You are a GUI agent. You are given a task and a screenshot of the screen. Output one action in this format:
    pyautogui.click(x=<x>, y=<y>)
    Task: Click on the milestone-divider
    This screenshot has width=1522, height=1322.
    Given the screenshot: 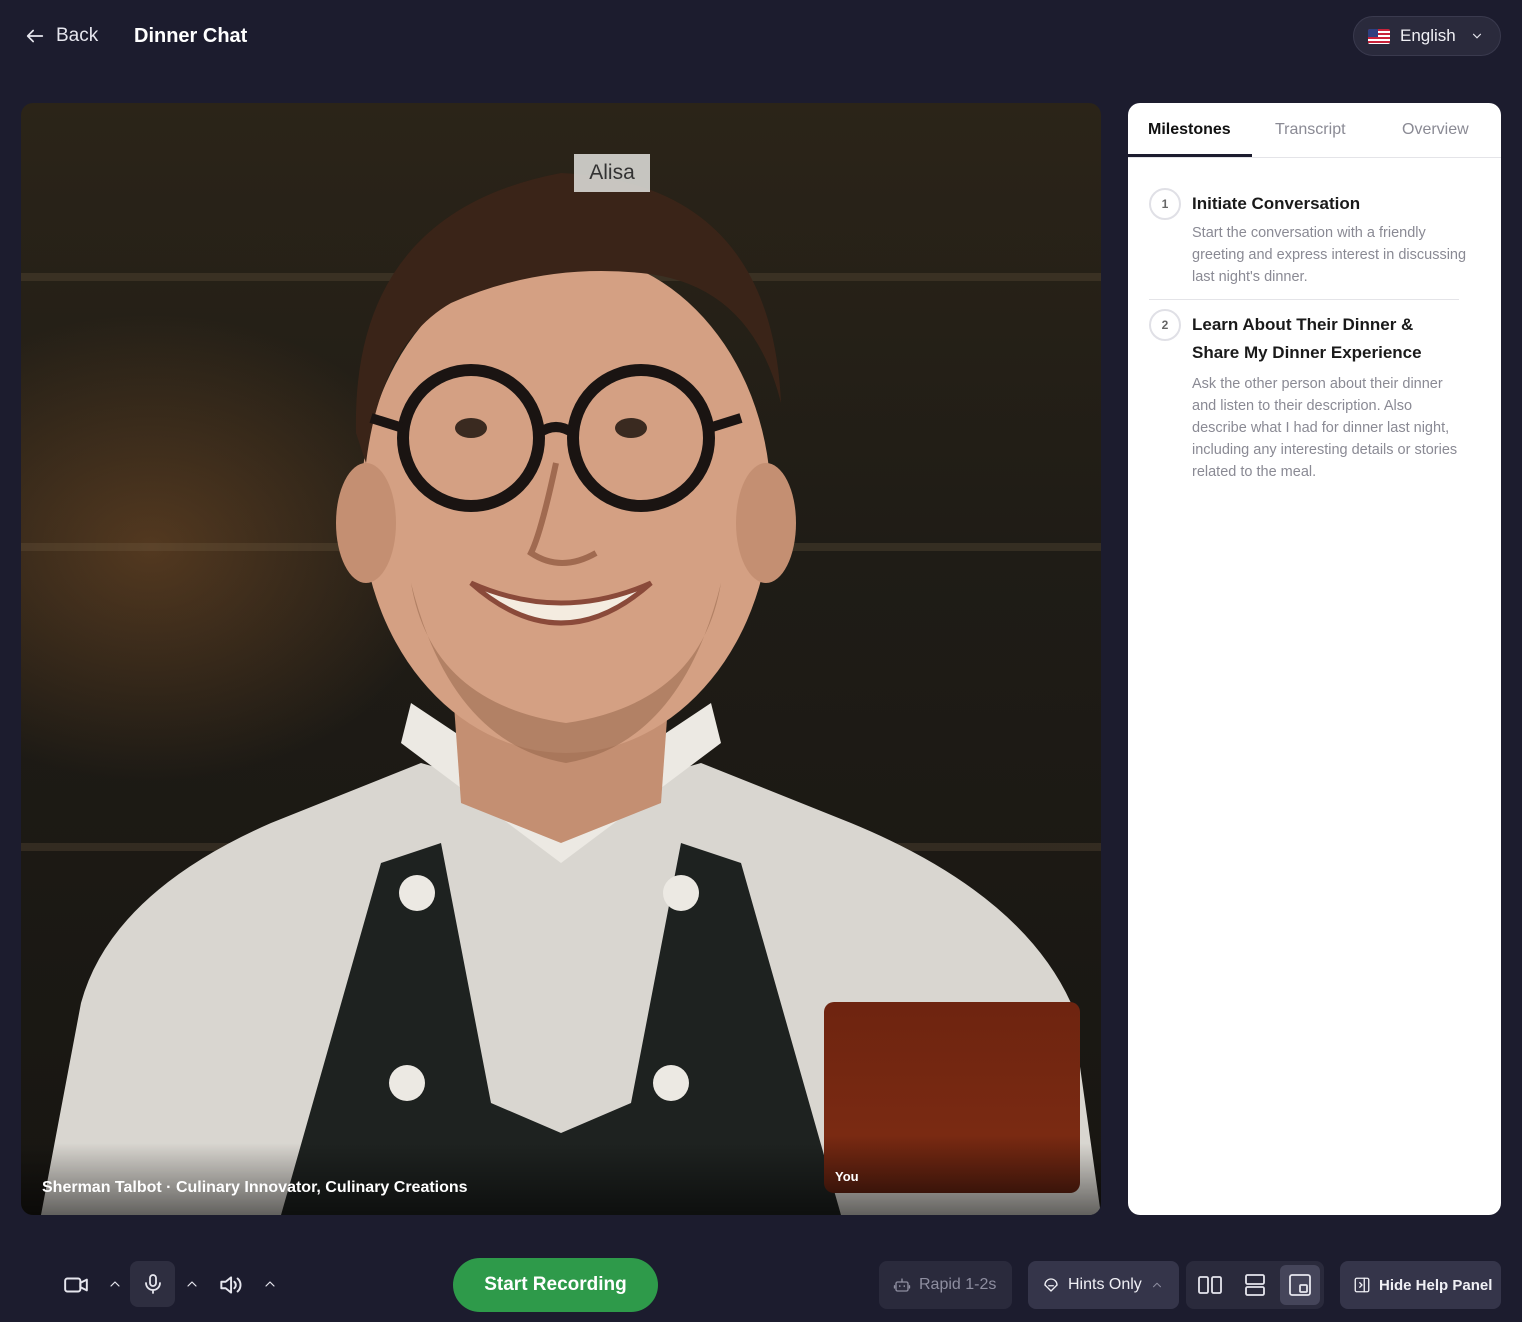 What is the action you would take?
    pyautogui.click(x=1304, y=299)
    